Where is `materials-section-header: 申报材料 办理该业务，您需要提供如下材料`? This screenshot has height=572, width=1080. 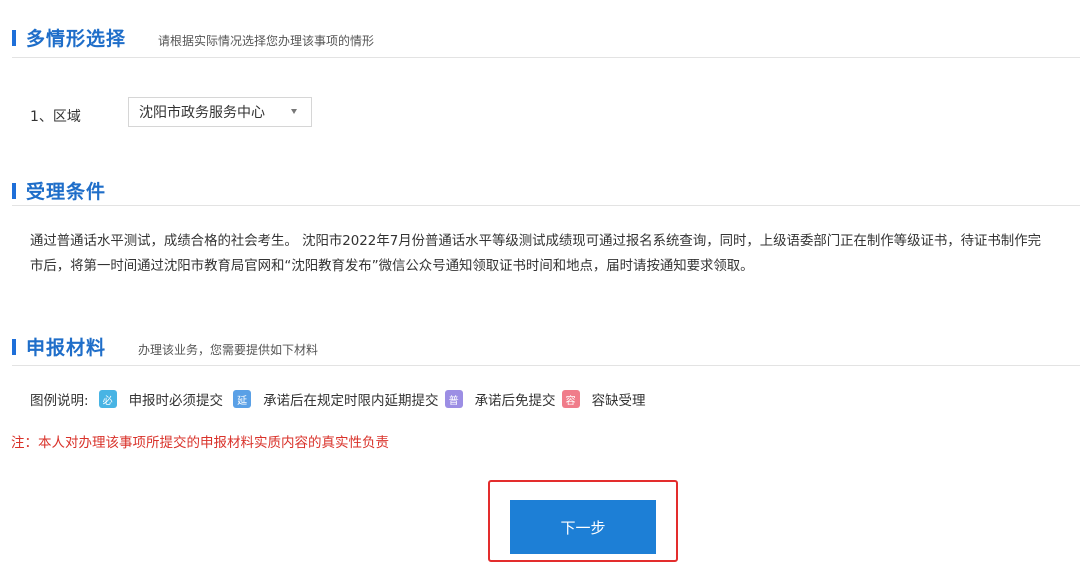
materials-section-header: 申报材料 办理该业务，您需要提供如下材料 is located at coordinates (165, 346).